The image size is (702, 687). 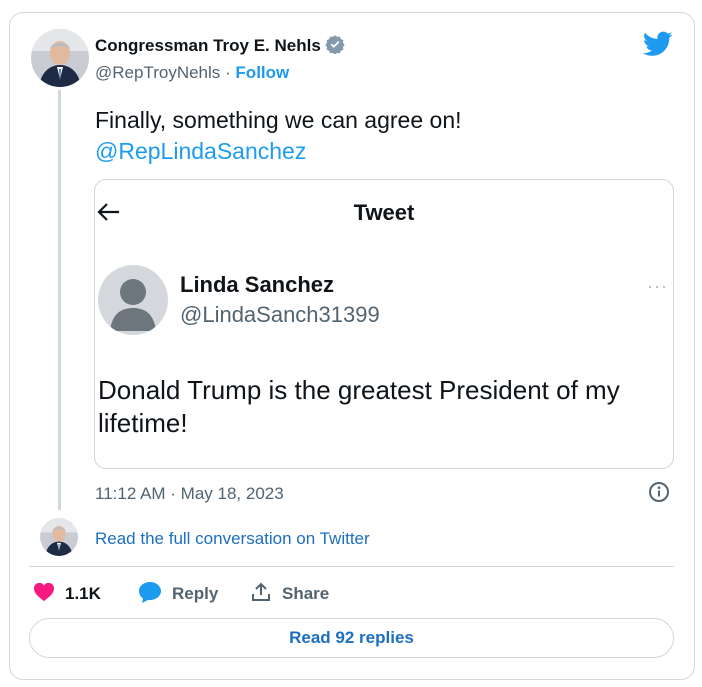 I want to click on more-options-icon: ···, so click(x=657, y=286).